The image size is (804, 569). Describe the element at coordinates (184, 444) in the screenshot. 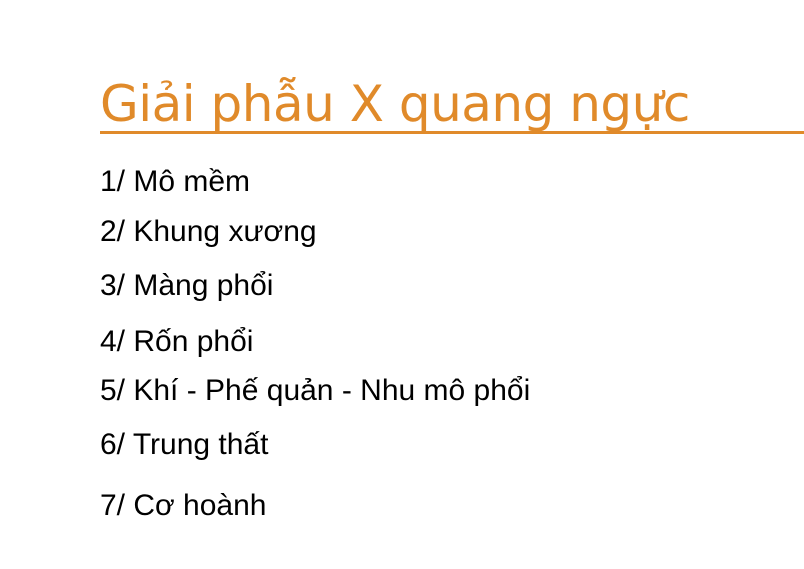

I see `list-item-trung-that: 6/ Trung thất` at that location.